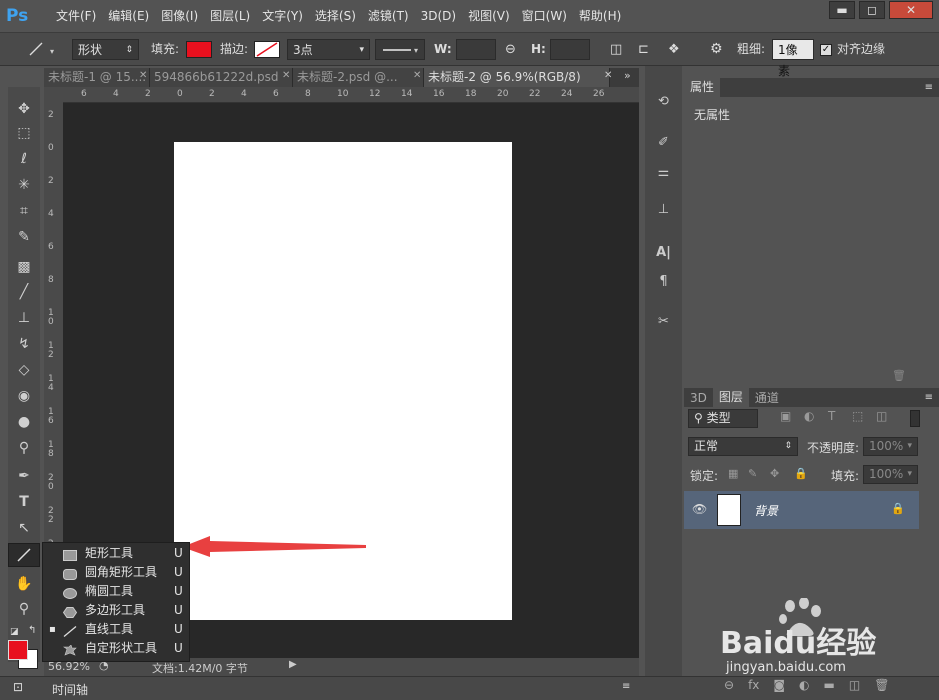 Image resolution: width=939 pixels, height=700 pixels. Describe the element at coordinates (643, 49) in the screenshot. I see `path-alignment-icon: ⊏` at that location.